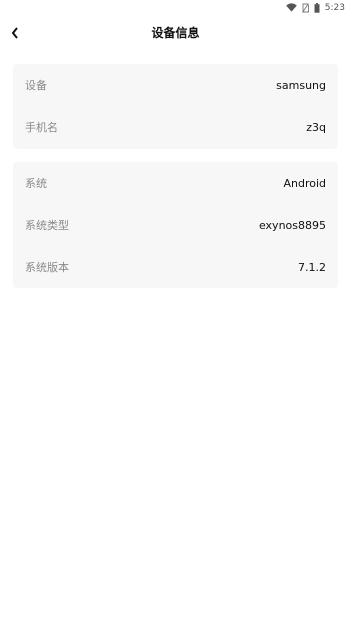 This screenshot has width=351, height=625. Describe the element at coordinates (305, 7) in the screenshot. I see `no-sim-icon` at that location.